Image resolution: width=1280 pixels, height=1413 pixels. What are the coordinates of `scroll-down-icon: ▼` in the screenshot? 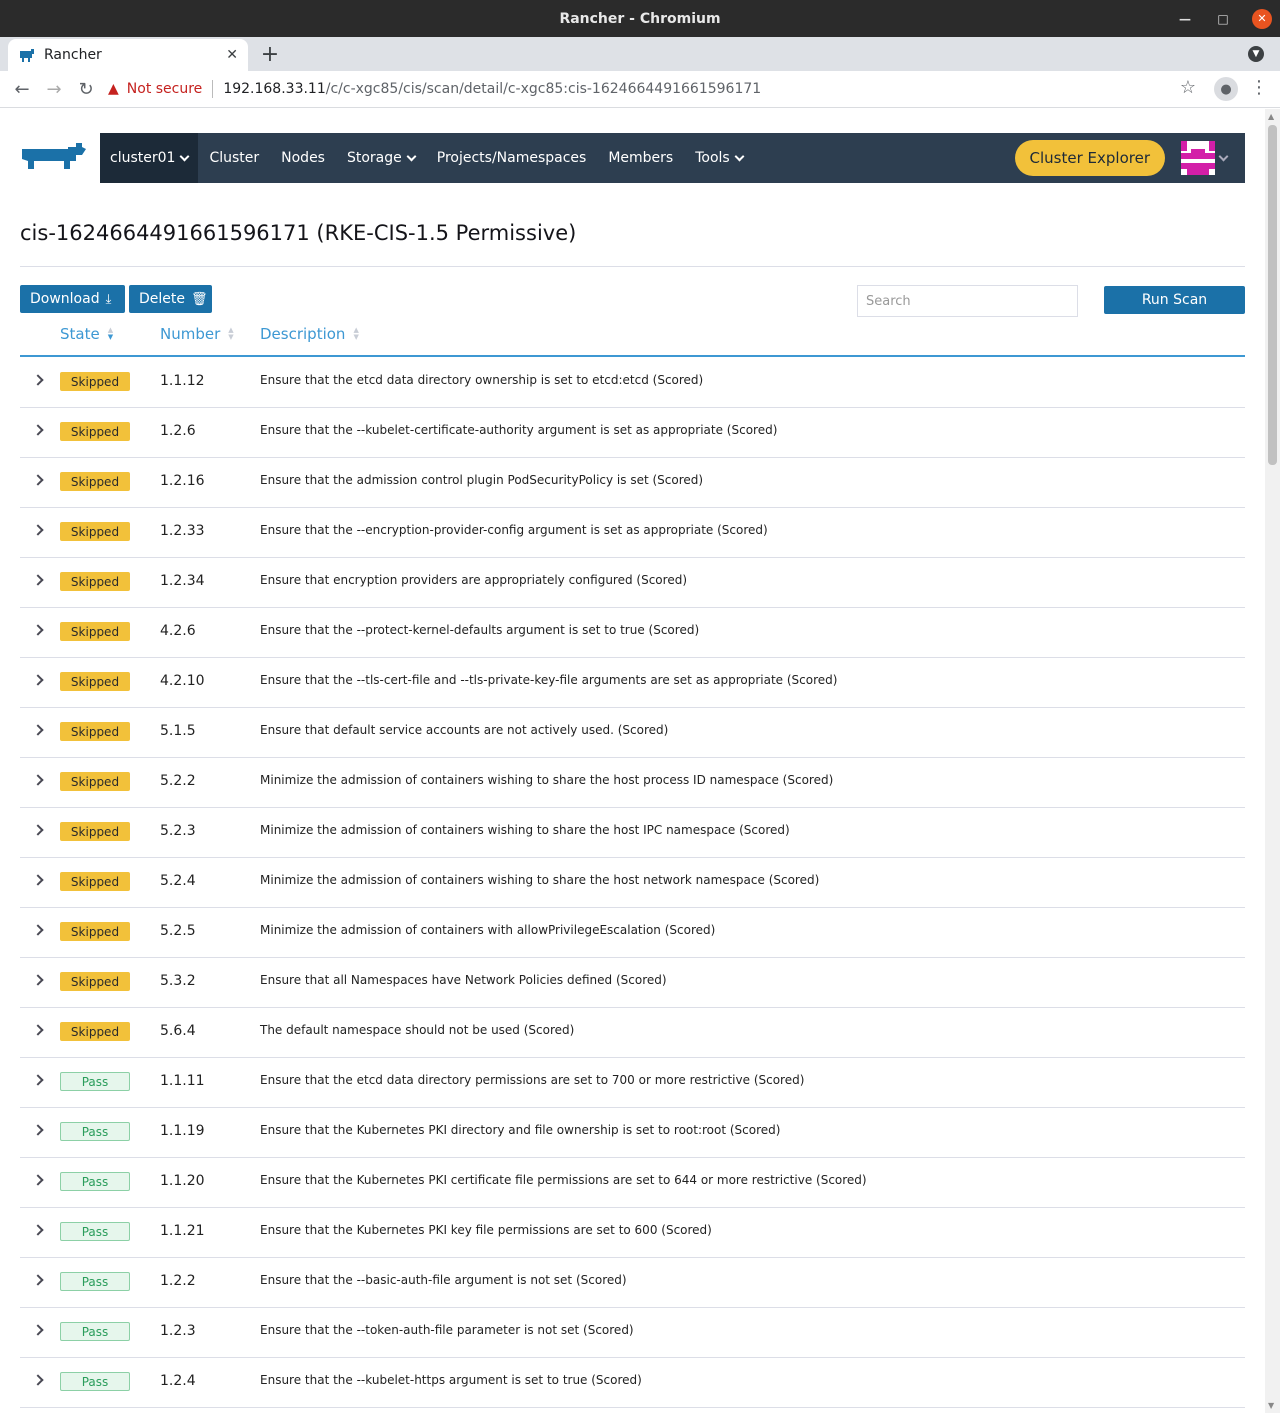 It's located at (1271, 1405).